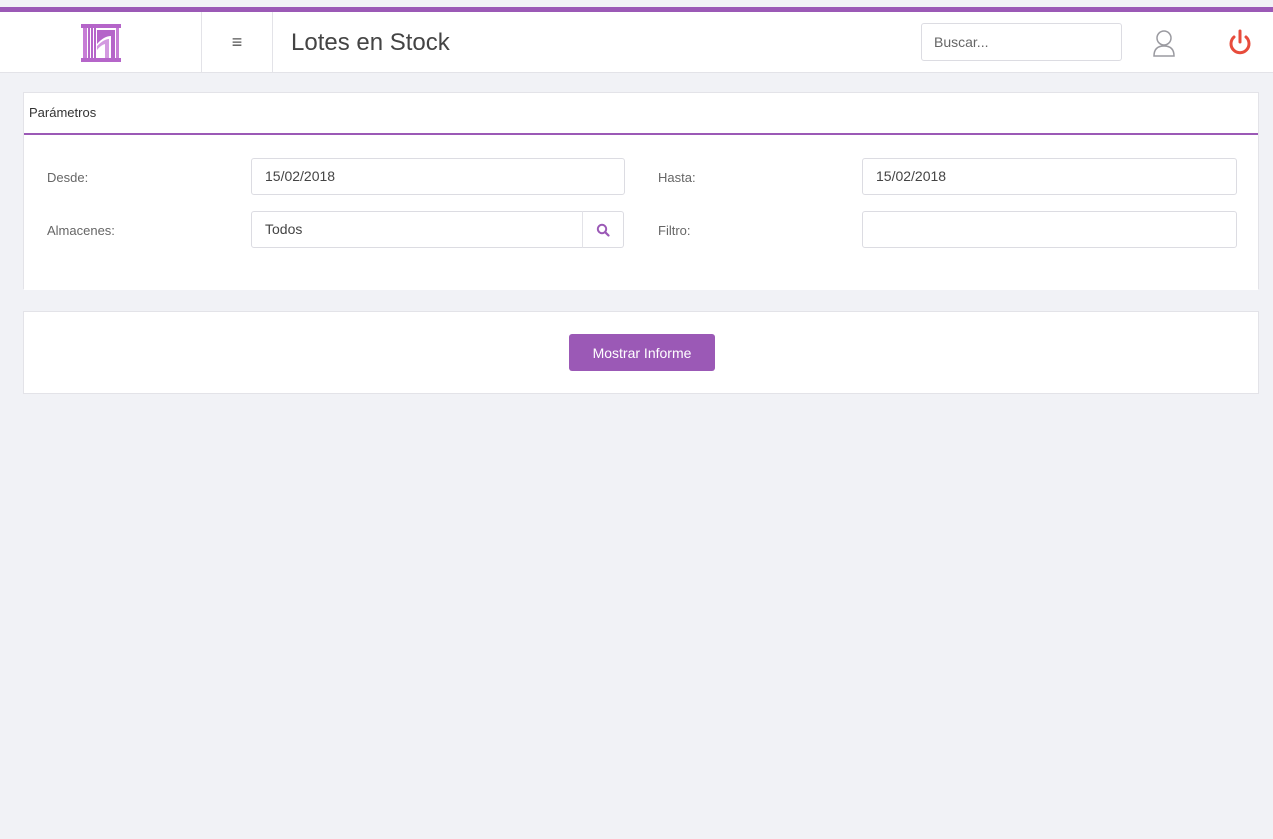  I want to click on logo, so click(101, 42).